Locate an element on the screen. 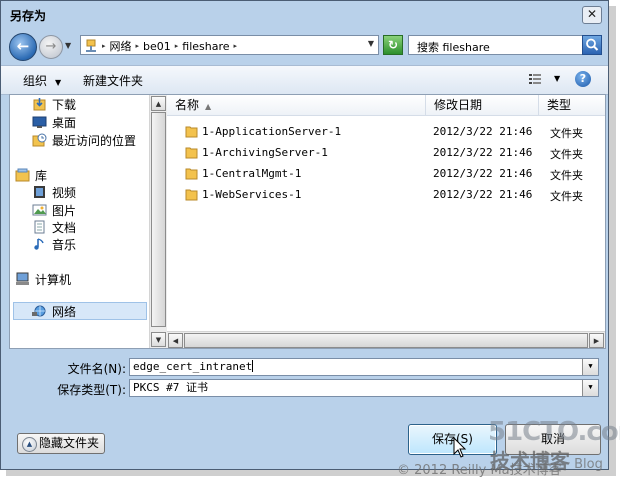 The image size is (620, 480). title-bar: 另存为 ✕ is located at coordinates (304, 15).